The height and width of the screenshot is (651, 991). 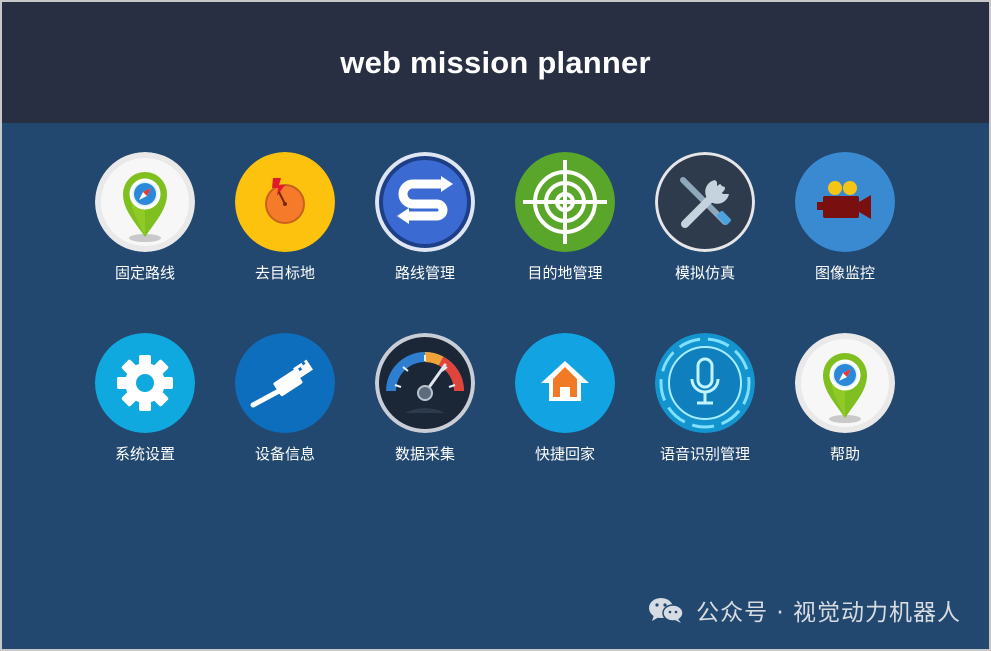 I want to click on watermark: 公众号 · 视觉动力机器人, so click(x=803, y=610).